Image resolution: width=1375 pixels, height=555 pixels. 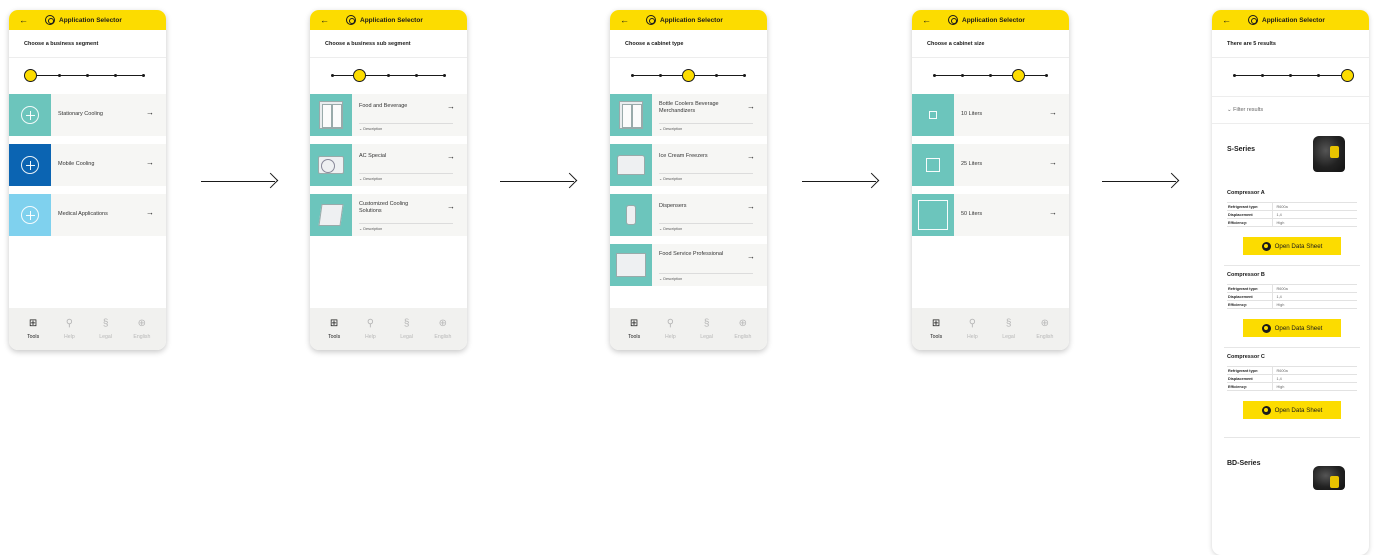 What do you see at coordinates (1244, 463) in the screenshot?
I see `series-title: BD-Series` at bounding box center [1244, 463].